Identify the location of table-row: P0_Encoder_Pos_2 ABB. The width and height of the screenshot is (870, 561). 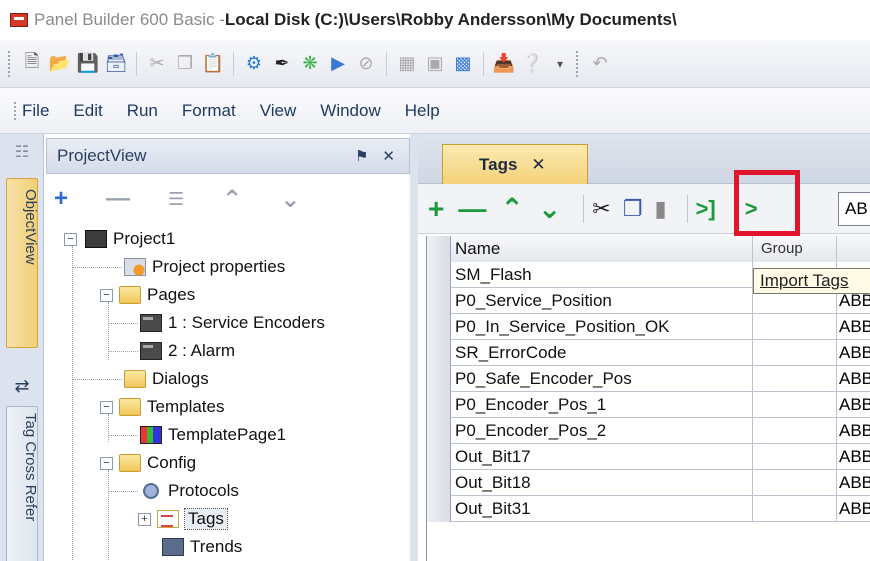
(648, 431).